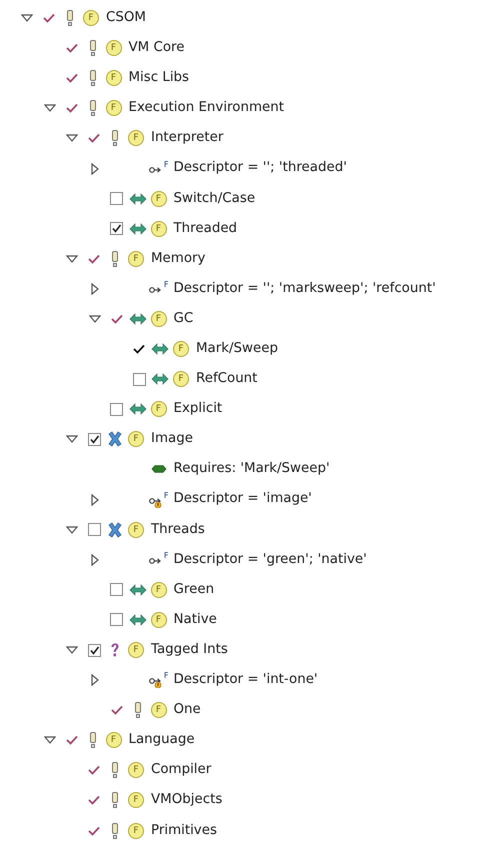  Describe the element at coordinates (237, 349) in the screenshot. I see `feature-label: Mark/Sweep` at that location.